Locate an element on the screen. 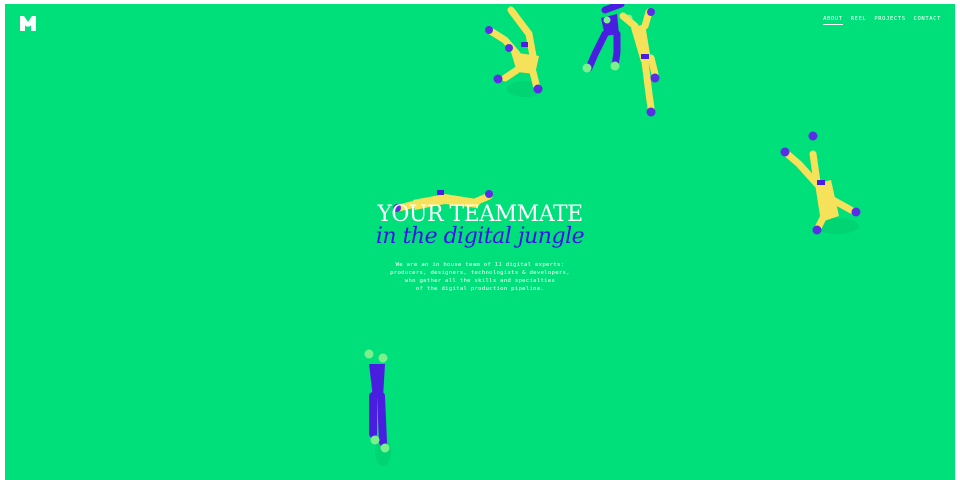 The width and height of the screenshot is (960, 480). hero-description-line: of the digital production pipeline. is located at coordinates (480, 289).